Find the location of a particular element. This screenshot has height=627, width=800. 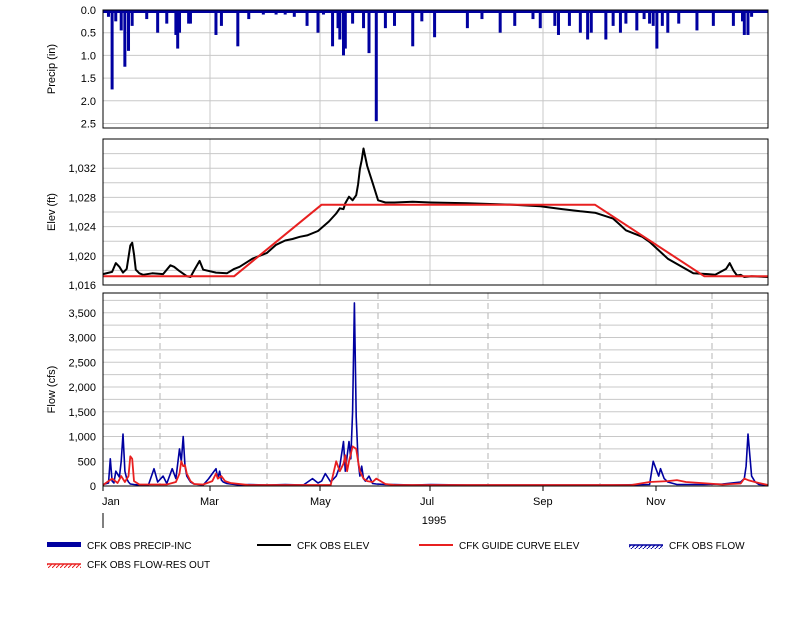

flow-y-tick: 2,000 is located at coordinates (82, 388).